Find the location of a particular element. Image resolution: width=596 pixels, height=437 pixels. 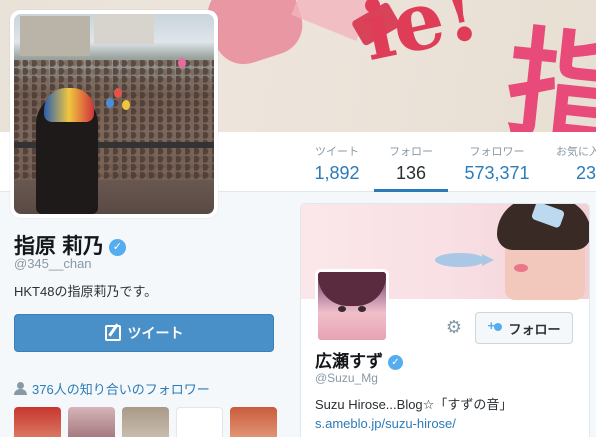

suggested-user-handle: @Suzu_Mg is located at coordinates (346, 378).